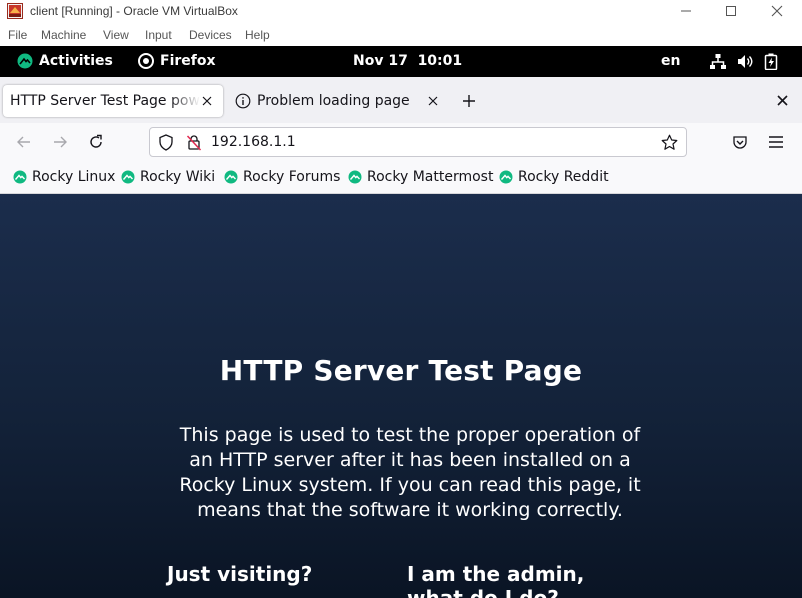 Image resolution: width=802 pixels, height=598 pixels. I want to click on bookmark-rocky-mattermost: Rocky Mattermost, so click(420, 177).